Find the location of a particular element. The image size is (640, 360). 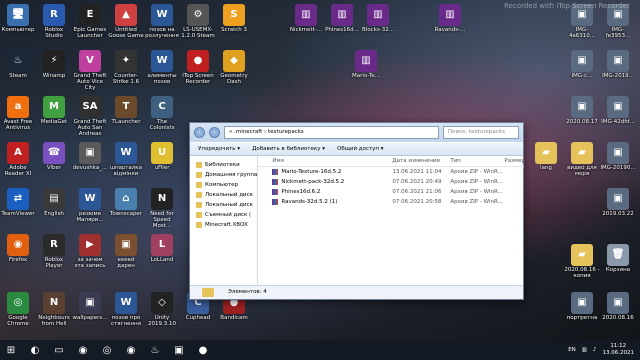

desktop-icon: ▰ видео для моря is located at coordinates (582, 159).